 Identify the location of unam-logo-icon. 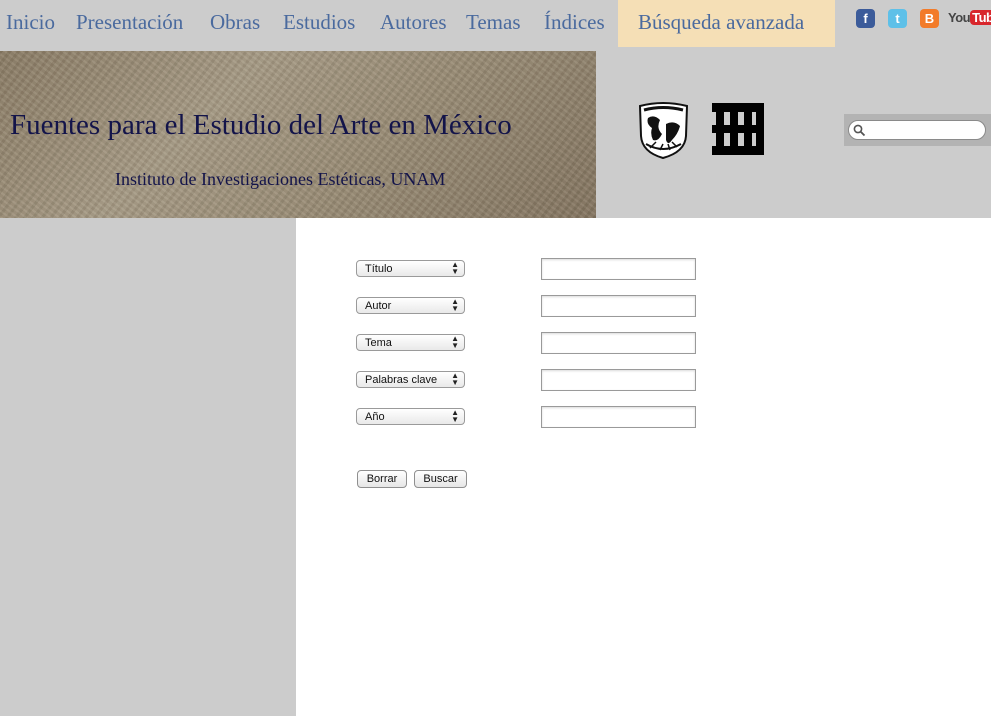
(663, 131).